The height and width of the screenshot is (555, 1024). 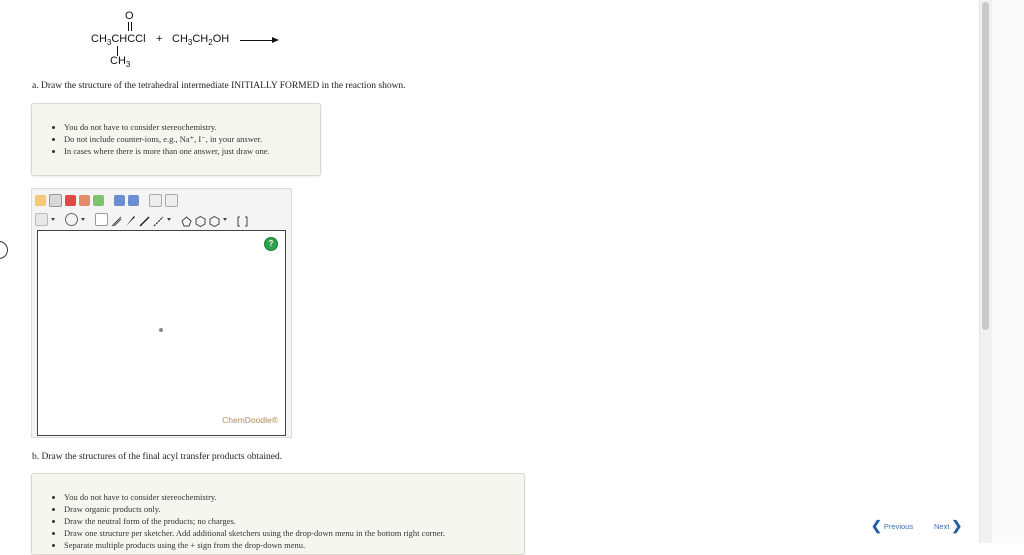 What do you see at coordinates (242, 220) in the screenshot?
I see `bracket-icon` at bounding box center [242, 220].